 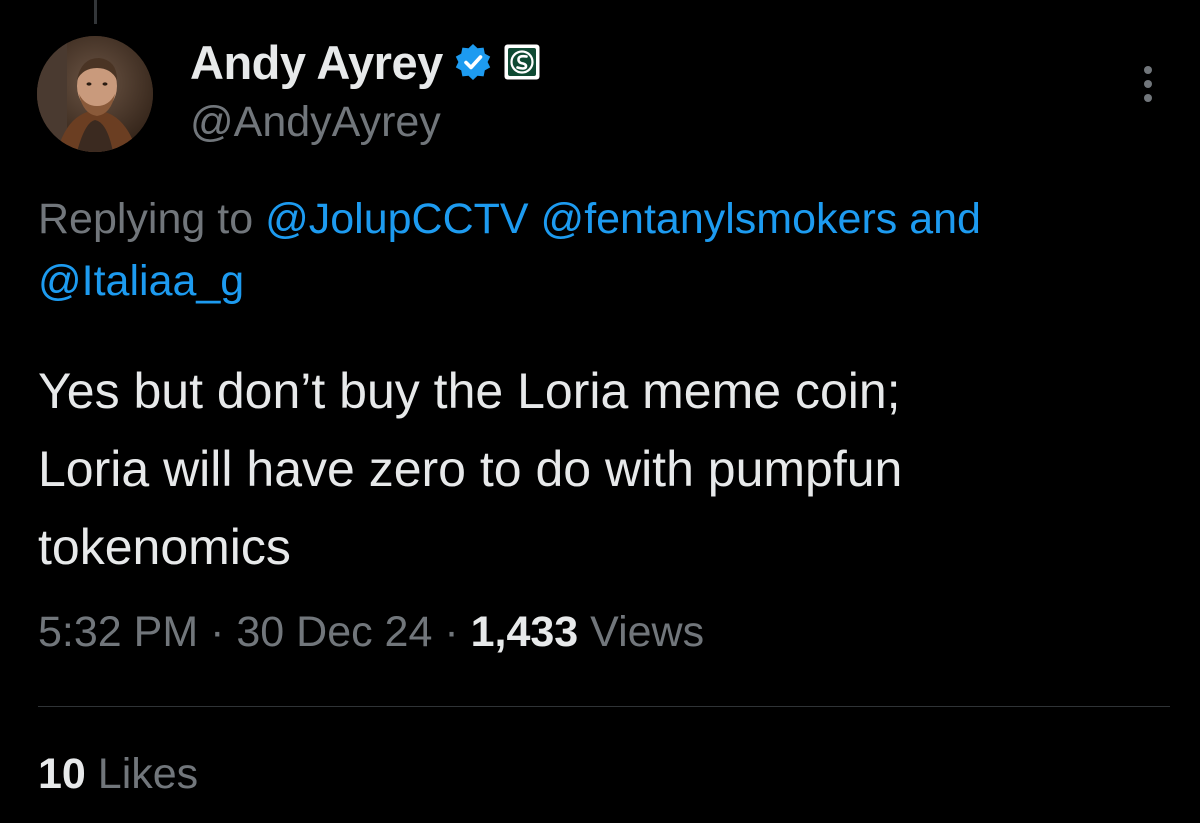 What do you see at coordinates (473, 62) in the screenshot?
I see `verified-badge-icon` at bounding box center [473, 62].